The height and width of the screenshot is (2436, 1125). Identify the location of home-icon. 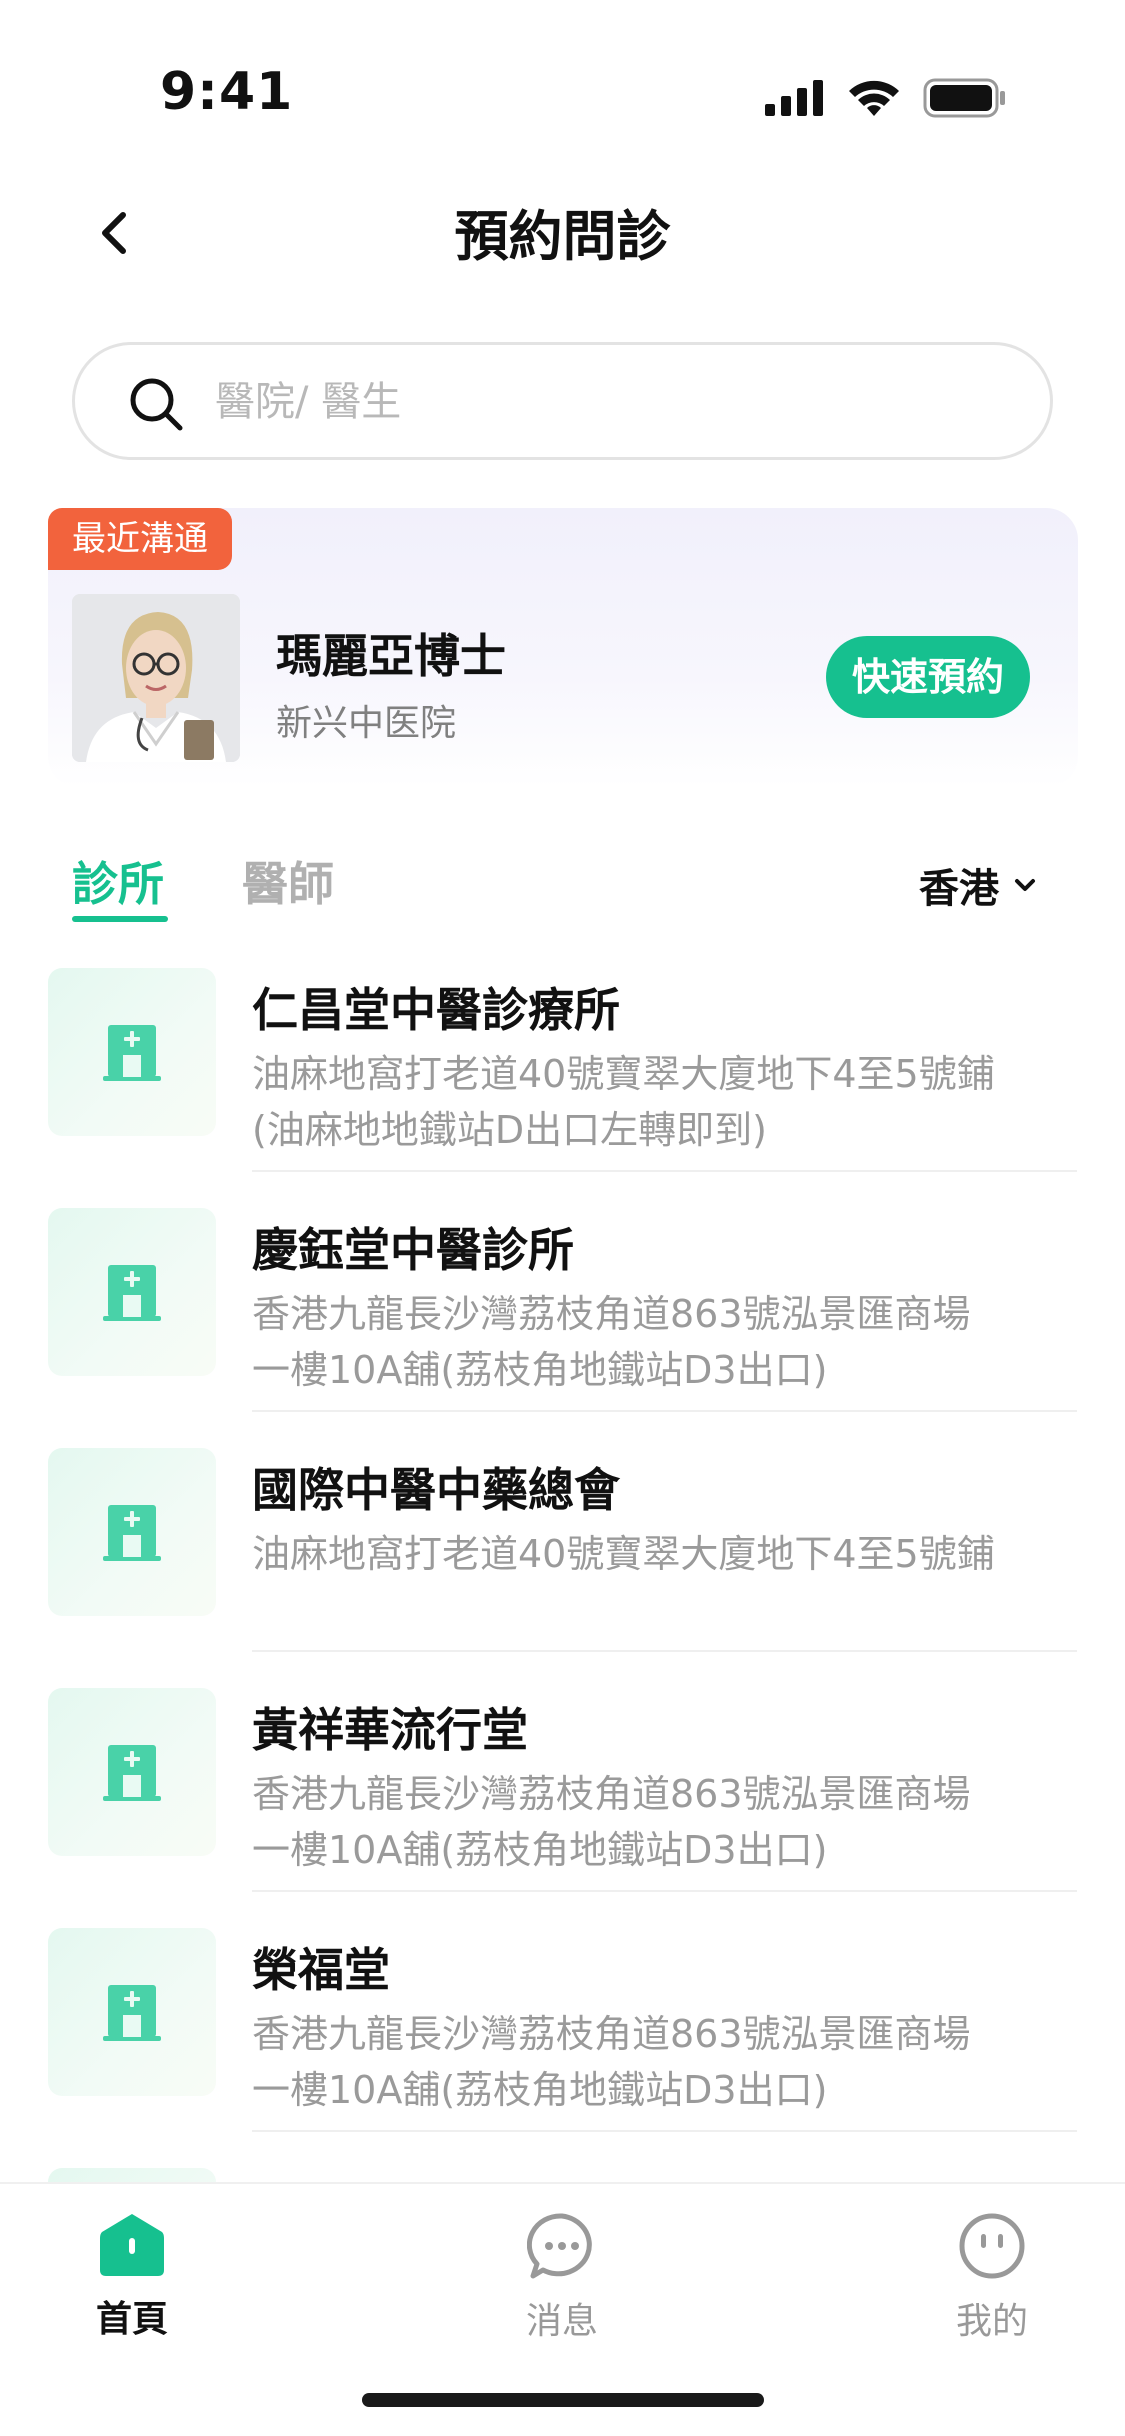
(132, 2245).